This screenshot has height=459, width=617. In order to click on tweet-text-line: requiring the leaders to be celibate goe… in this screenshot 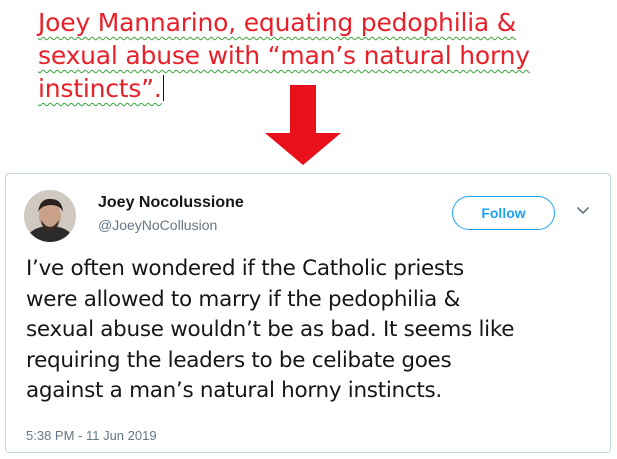, I will do `click(239, 360)`.